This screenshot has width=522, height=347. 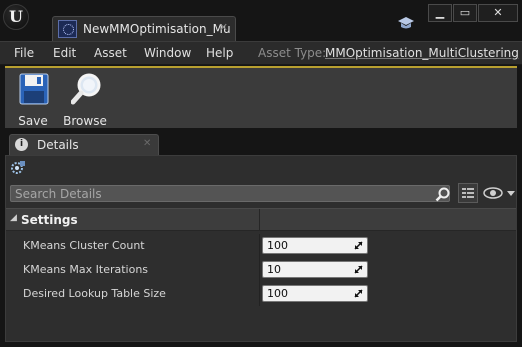 I want to click on search-box, so click(x=230, y=193).